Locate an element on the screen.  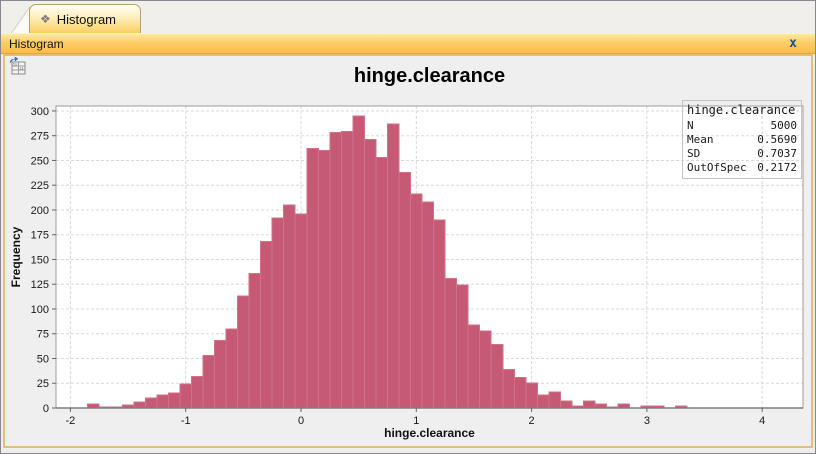
legend-stat-value: 5000 is located at coordinates (784, 125).